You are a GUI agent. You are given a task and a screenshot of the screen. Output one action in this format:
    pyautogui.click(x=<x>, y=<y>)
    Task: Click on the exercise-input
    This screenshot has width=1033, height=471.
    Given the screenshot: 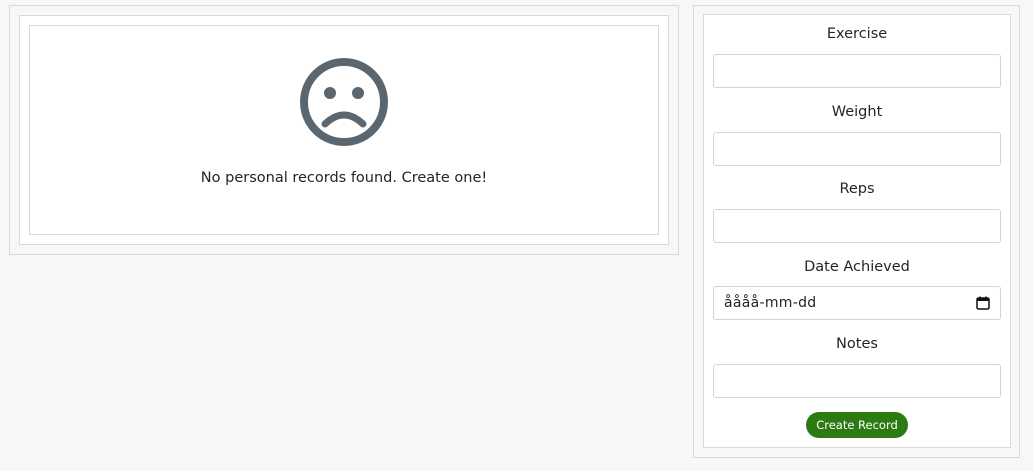 What is the action you would take?
    pyautogui.click(x=857, y=71)
    